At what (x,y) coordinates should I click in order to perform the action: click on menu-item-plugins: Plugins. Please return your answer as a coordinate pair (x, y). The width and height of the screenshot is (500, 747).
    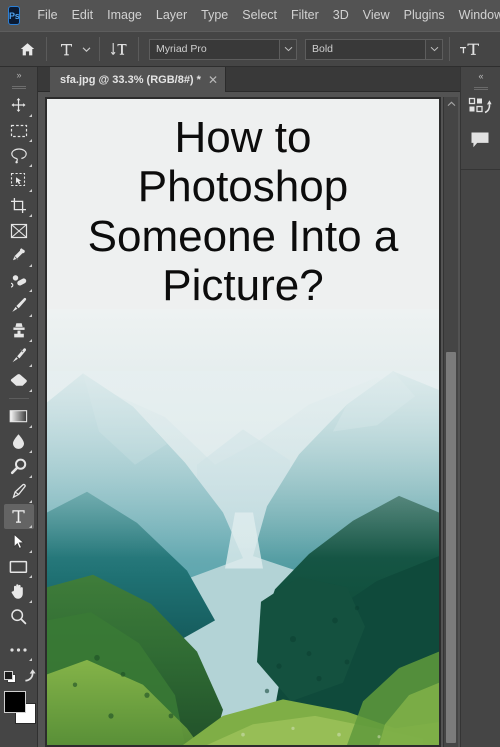
    Looking at the image, I should click on (424, 15).